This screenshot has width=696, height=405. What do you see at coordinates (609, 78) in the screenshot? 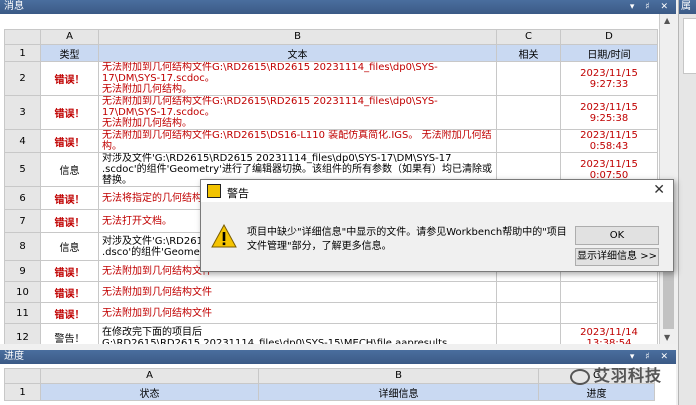
I see `message-datetime: 2023/11/15 9:27:33` at bounding box center [609, 78].